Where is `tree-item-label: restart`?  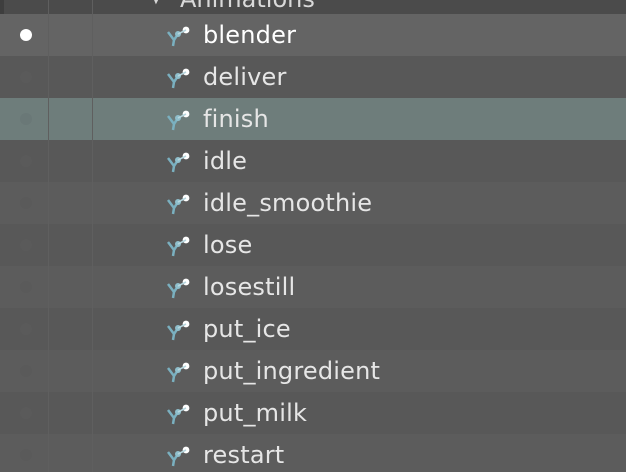
tree-item-label: restart is located at coordinates (244, 455).